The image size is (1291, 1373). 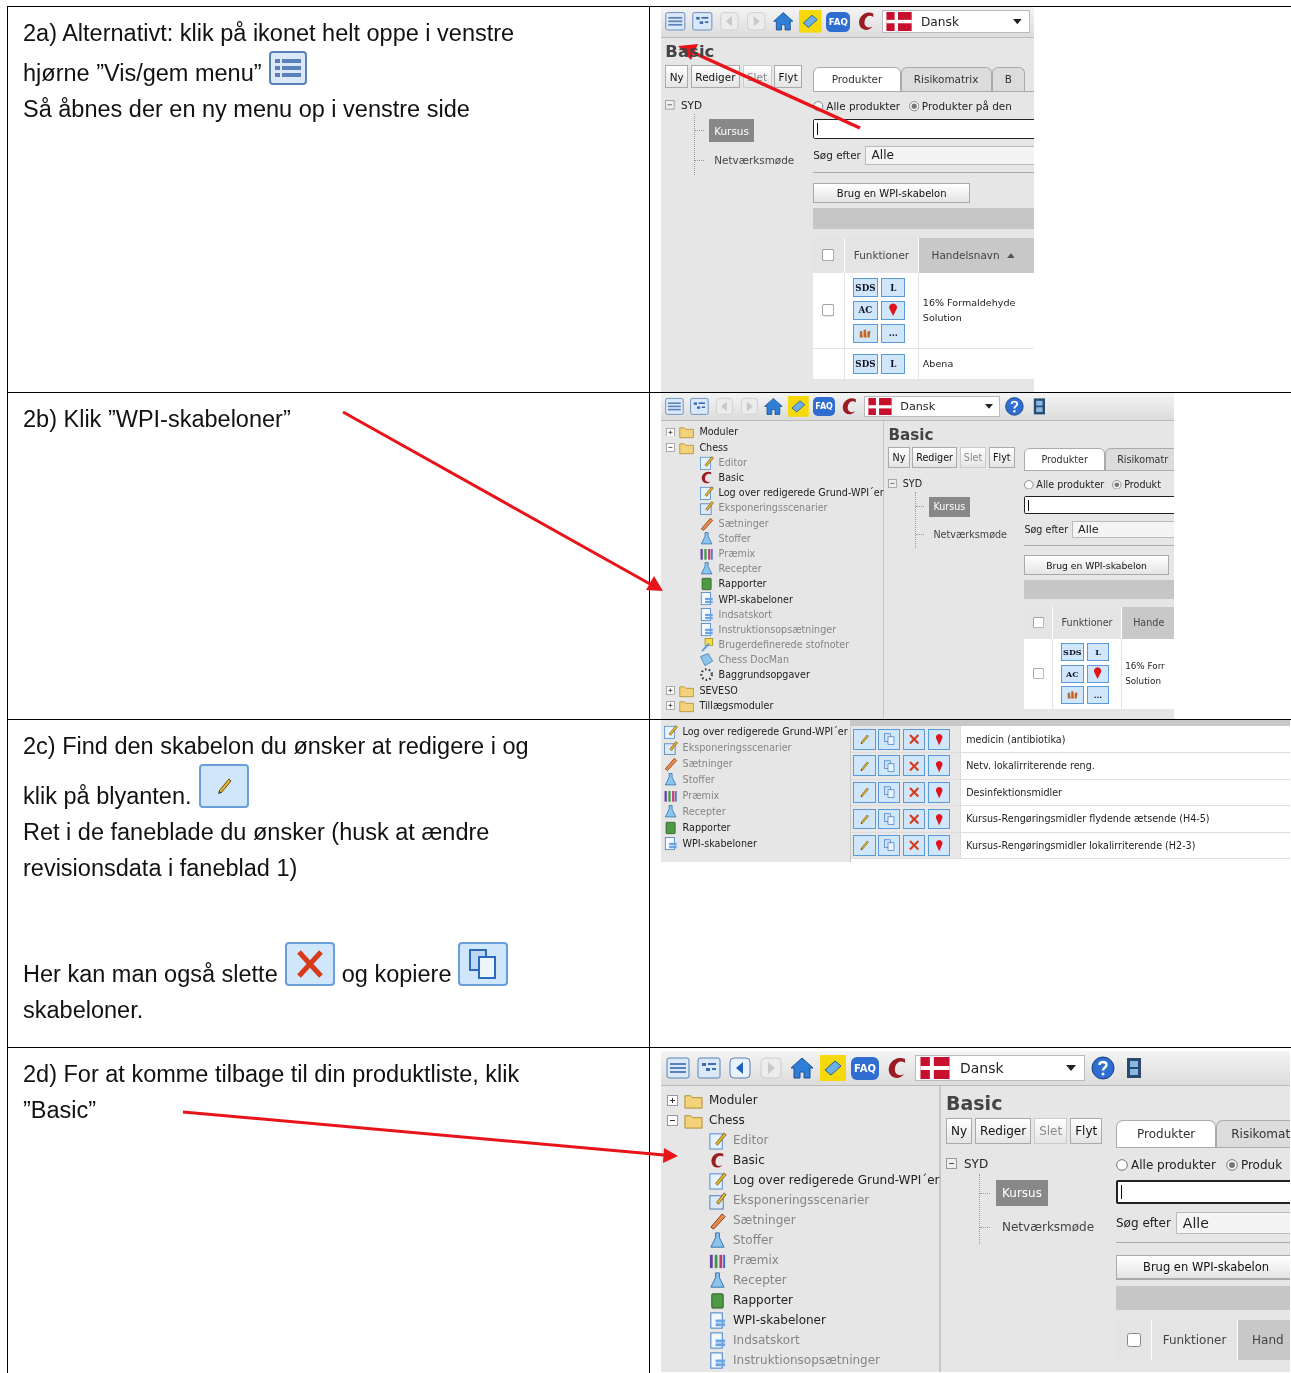 I want to click on help-icon, so click(x=1102, y=1068).